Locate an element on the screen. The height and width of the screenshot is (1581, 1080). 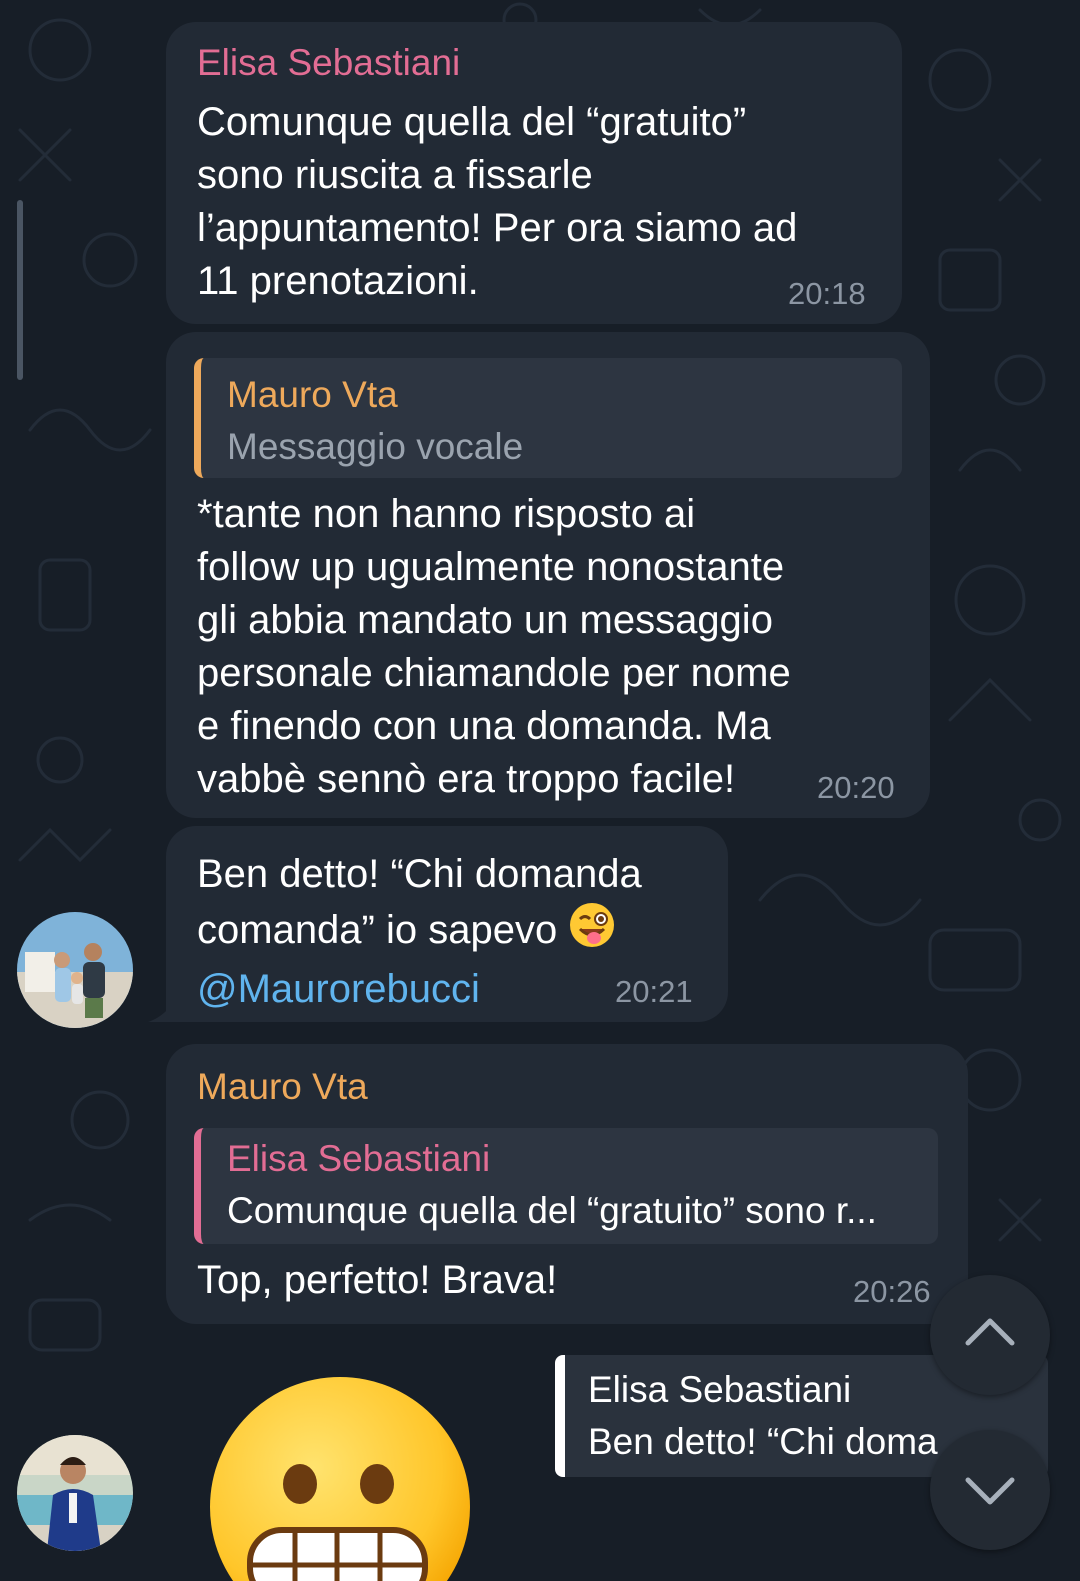
reply-quote-preview: Messaggio vocale is located at coordinates (375, 446).